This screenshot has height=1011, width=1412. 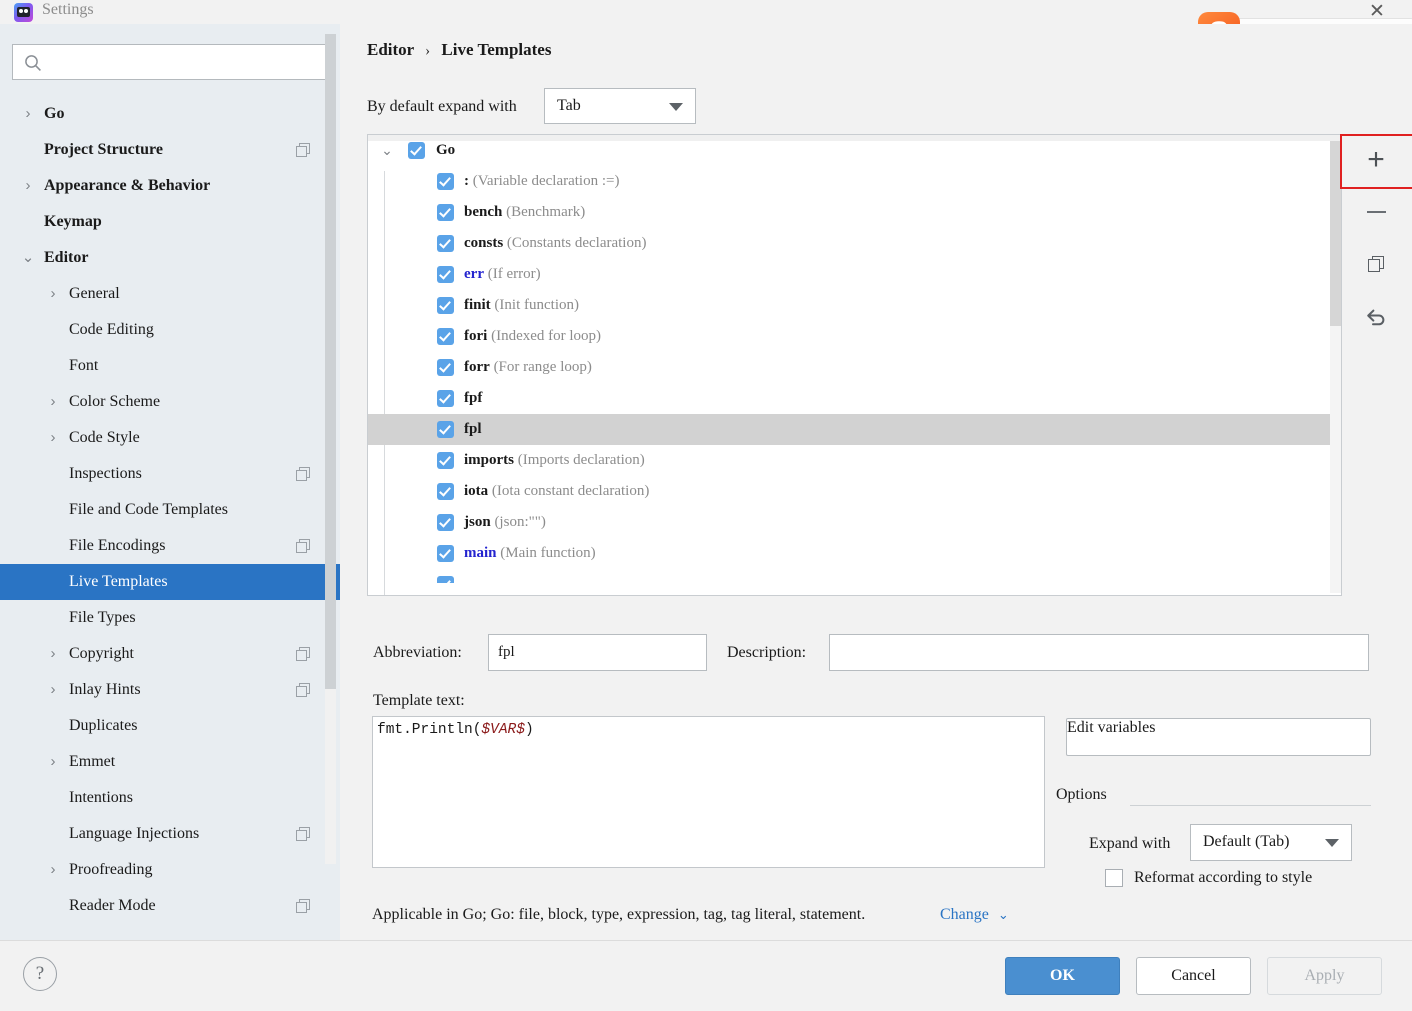 What do you see at coordinates (170, 906) in the screenshot?
I see `sidebar-item-reader-mode: Reader Mode` at bounding box center [170, 906].